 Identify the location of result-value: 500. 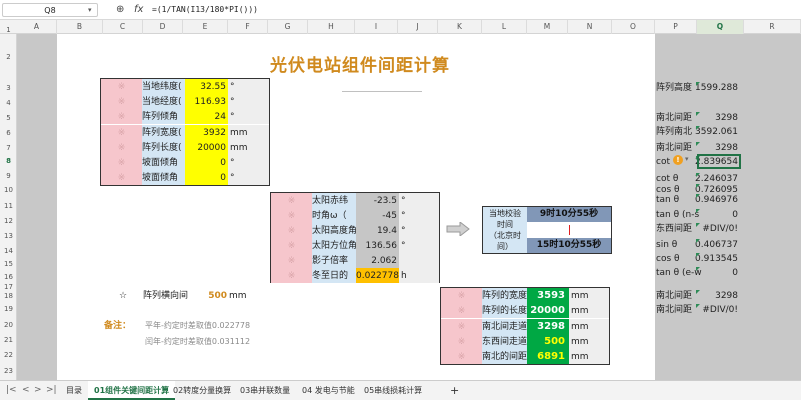
(548, 341).